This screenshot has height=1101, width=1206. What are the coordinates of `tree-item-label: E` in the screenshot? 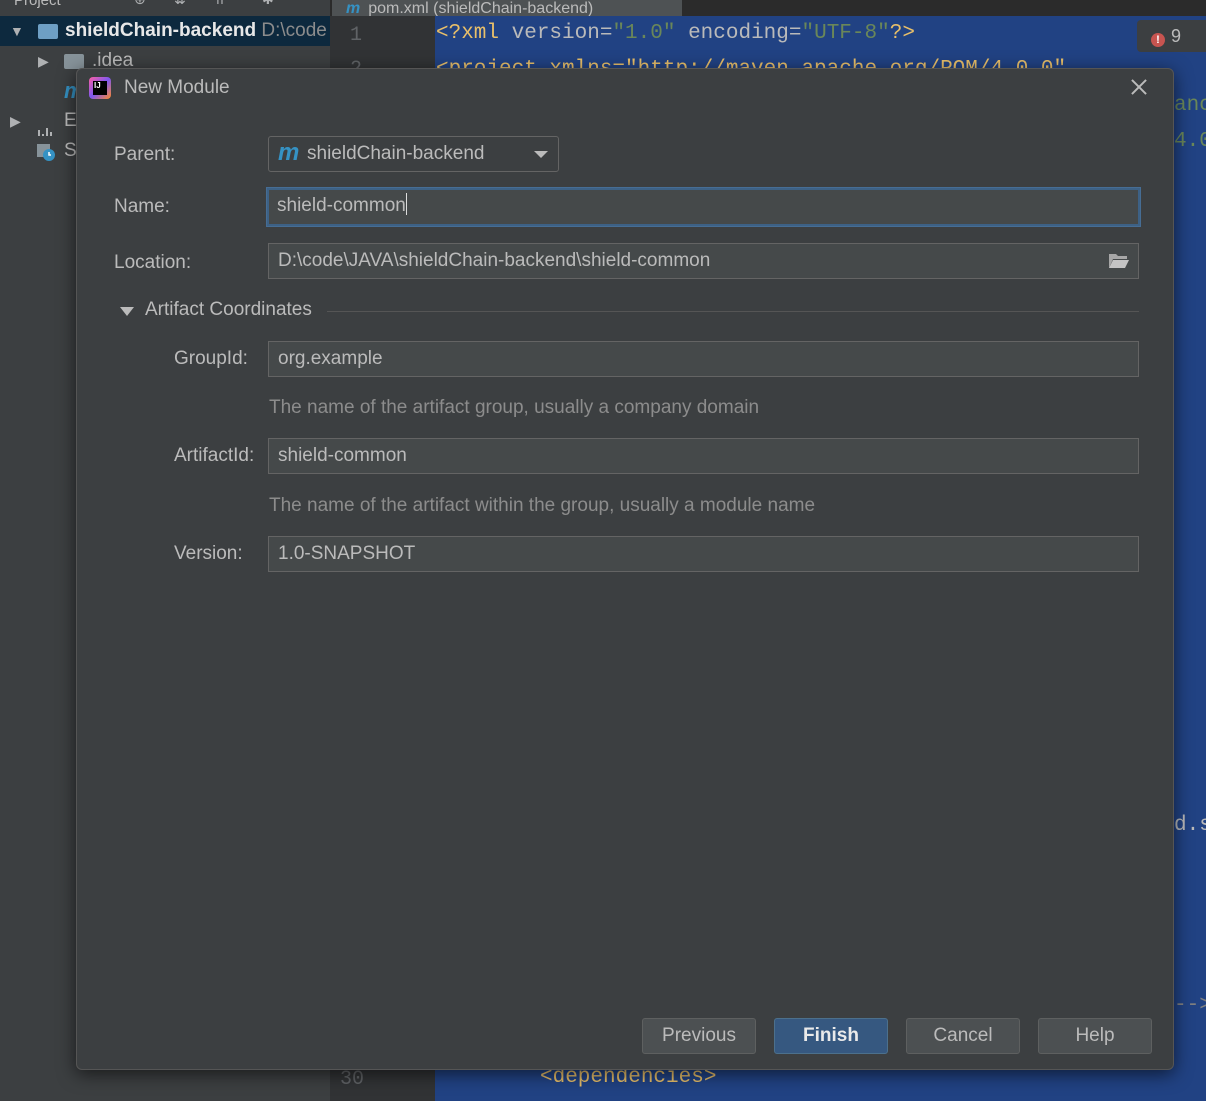 It's located at (70, 120).